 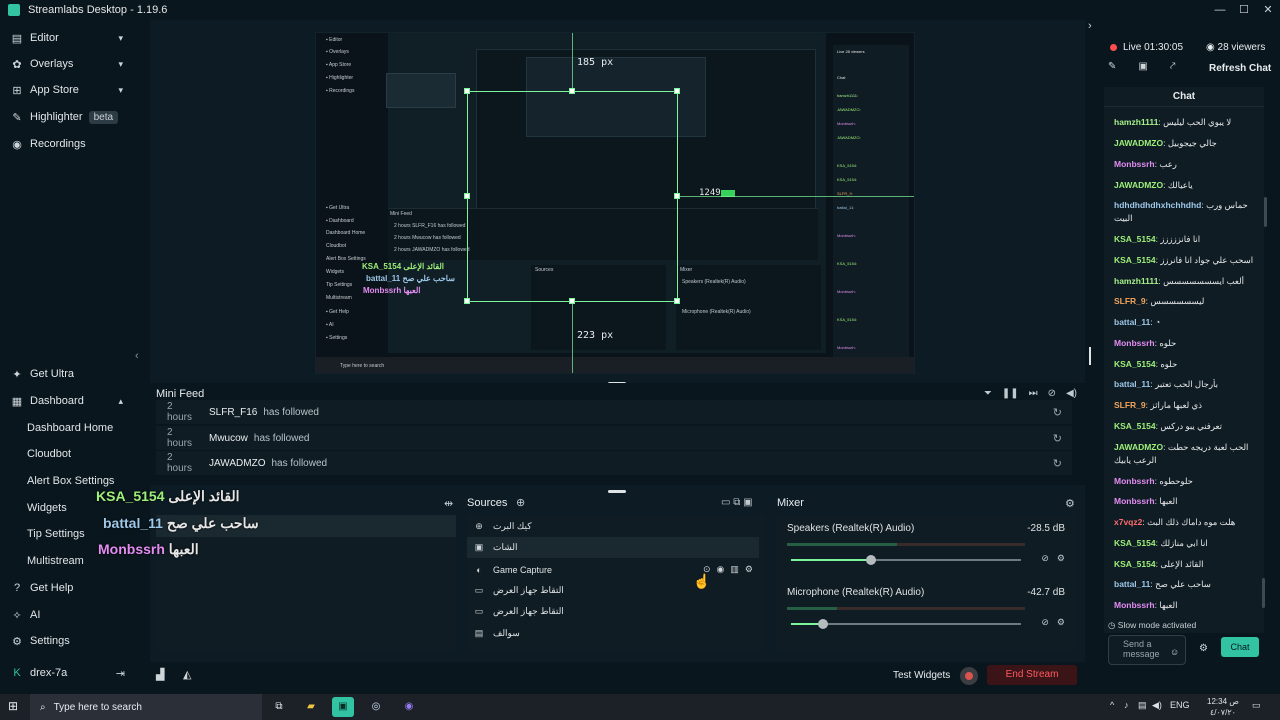 I want to click on visibility-icon: ◉, so click(x=721, y=569).